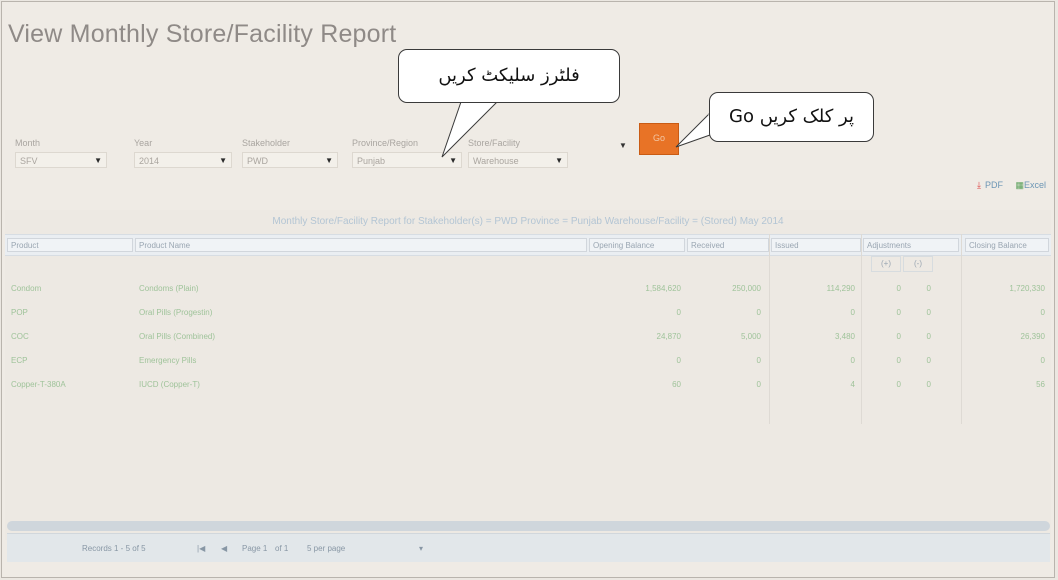 The height and width of the screenshot is (580, 1058). Describe the element at coordinates (1007, 245) in the screenshot. I see `column-header-closing: Closing Balance` at that location.